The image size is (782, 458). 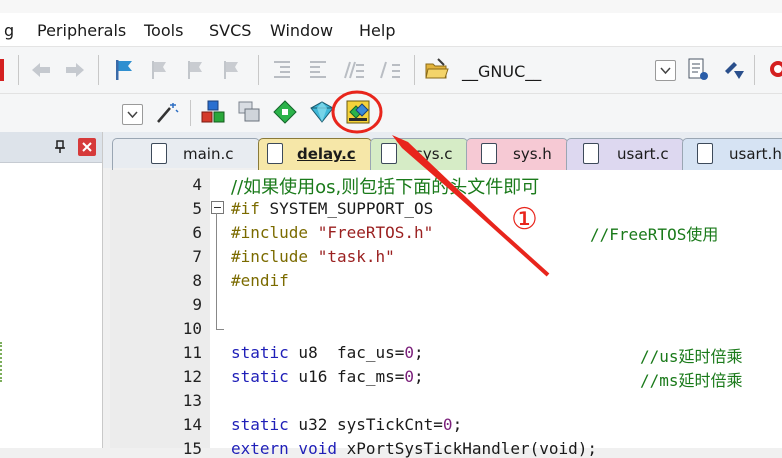 I want to click on rte-icon, so click(x=322, y=112).